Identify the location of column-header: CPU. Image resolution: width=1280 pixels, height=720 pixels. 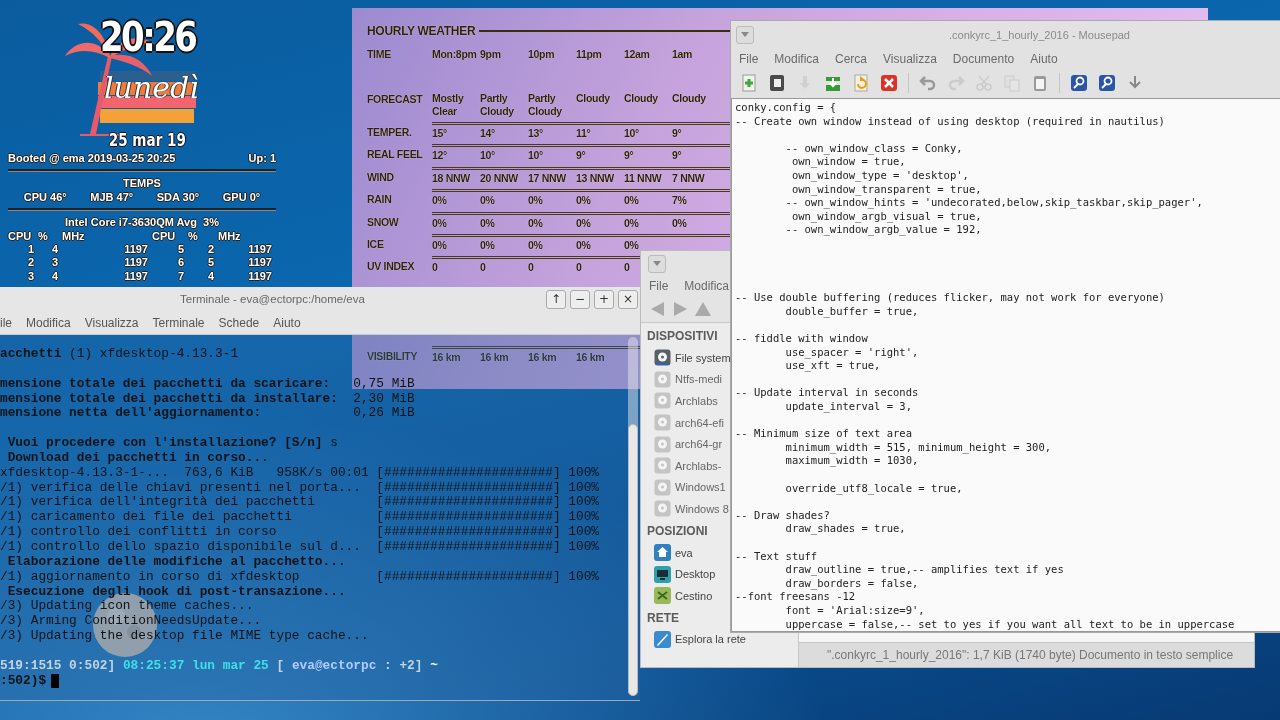
(164, 236).